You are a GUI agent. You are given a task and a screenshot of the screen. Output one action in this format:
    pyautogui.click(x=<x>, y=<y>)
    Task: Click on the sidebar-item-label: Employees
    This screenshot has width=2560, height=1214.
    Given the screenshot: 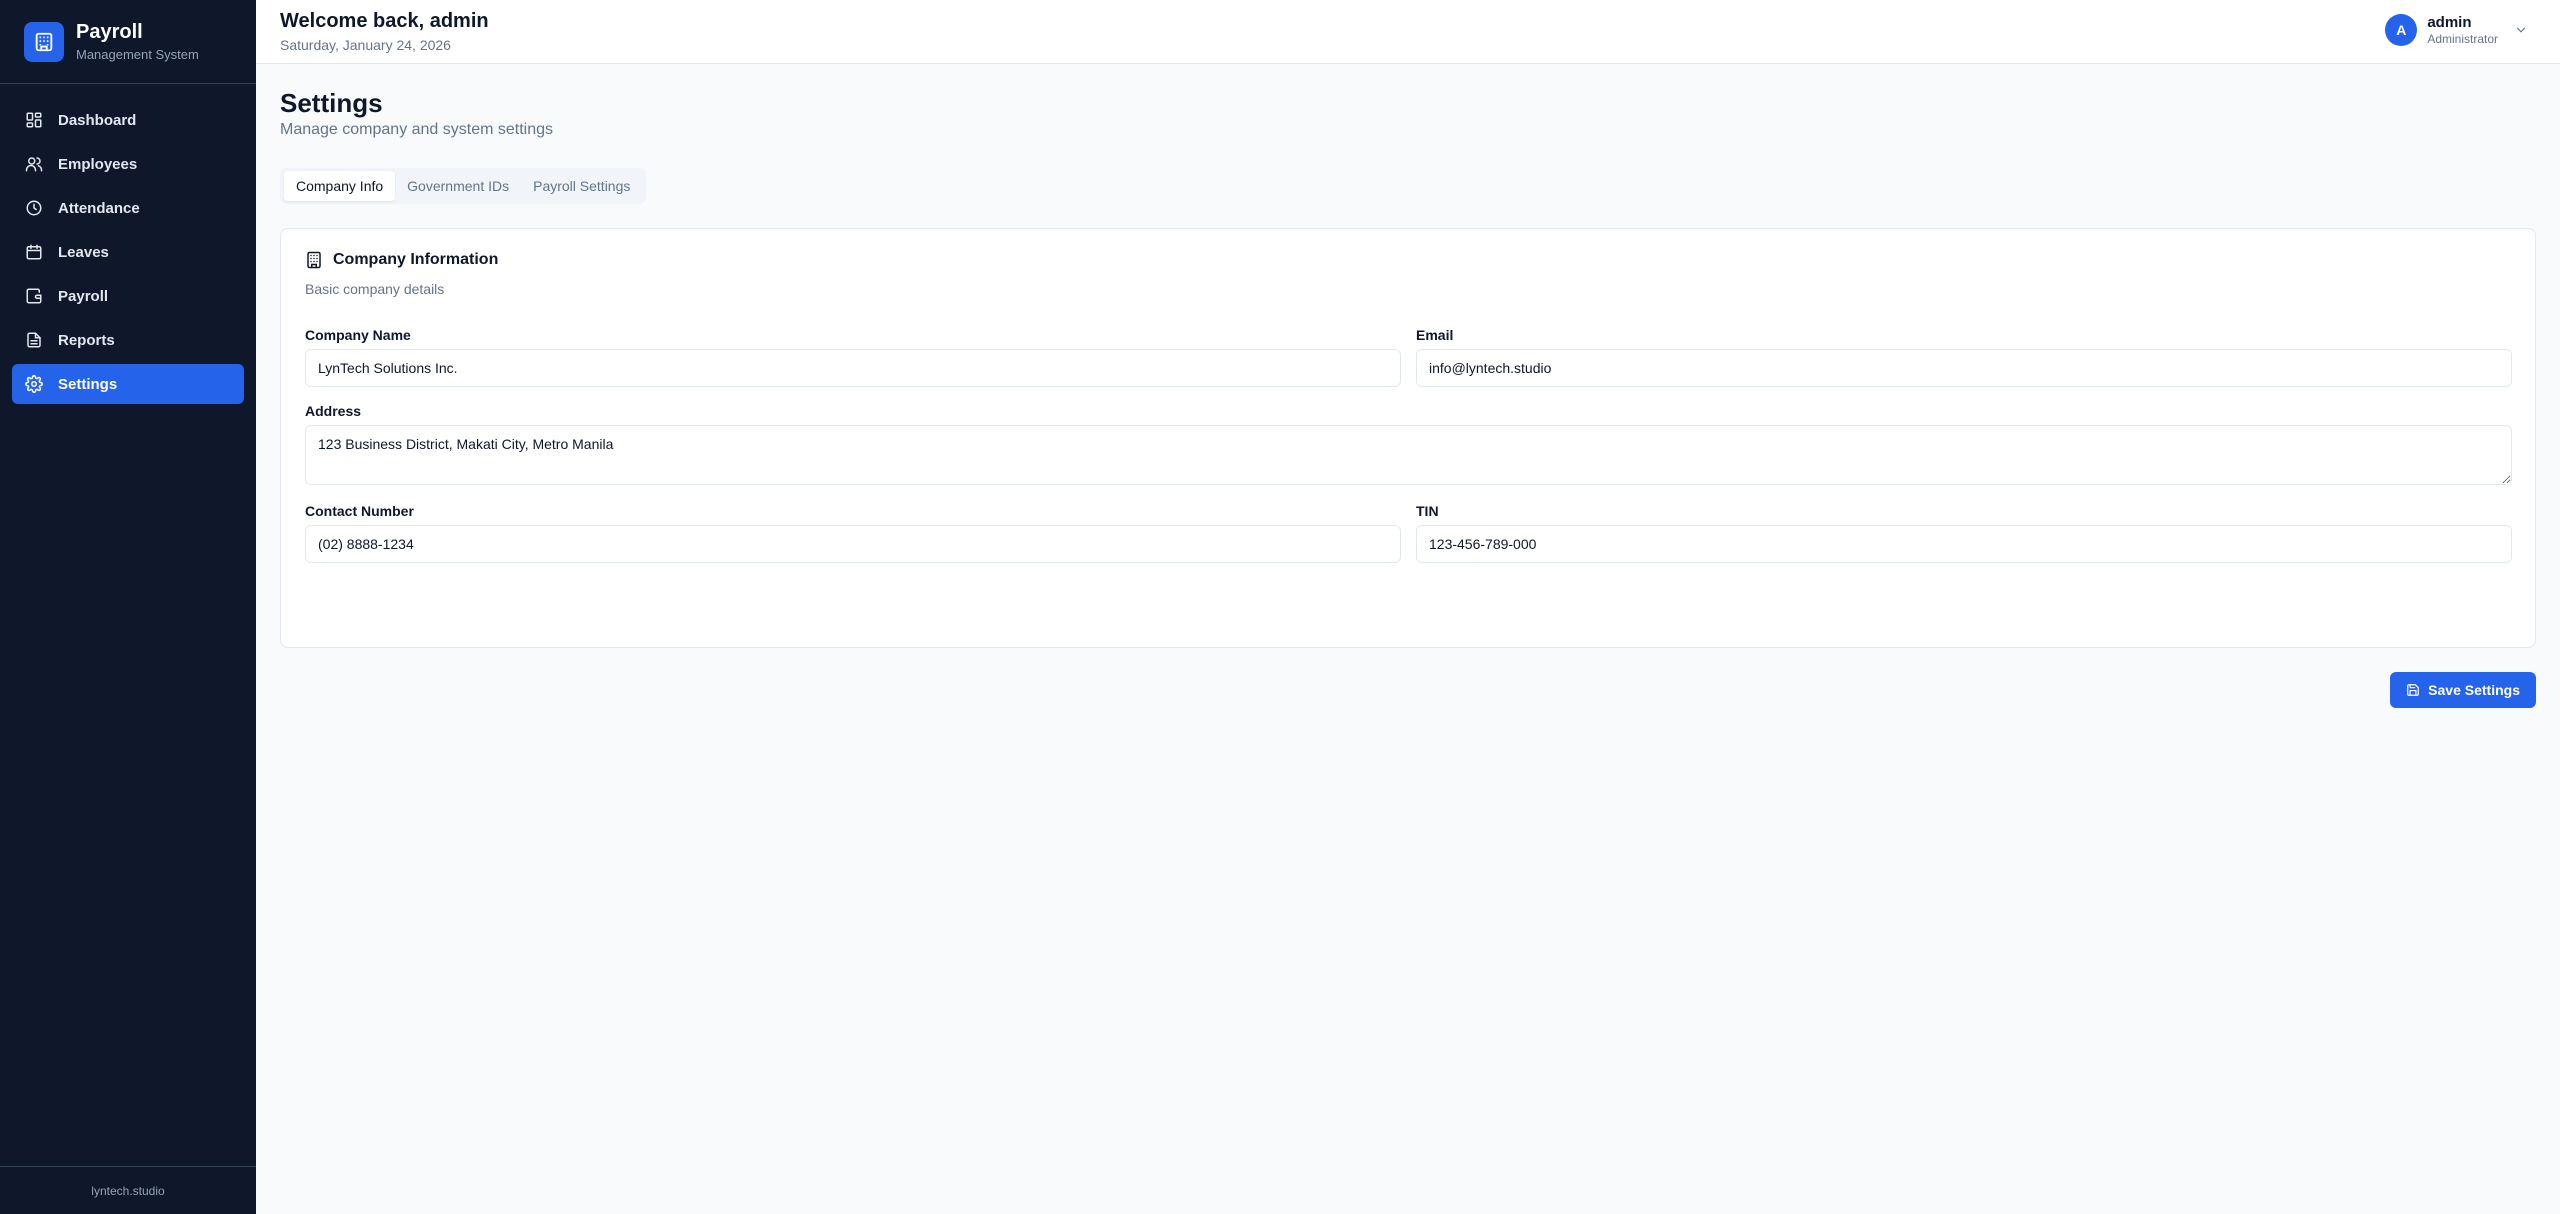 What is the action you would take?
    pyautogui.click(x=98, y=164)
    